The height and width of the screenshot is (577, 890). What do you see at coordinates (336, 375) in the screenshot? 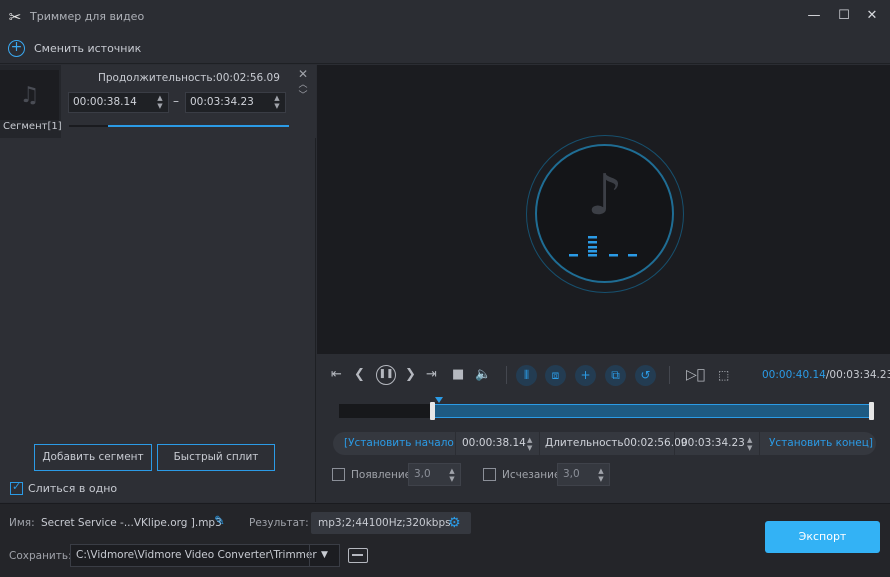
I see `skip-to-start-icon: ⇤` at bounding box center [336, 375].